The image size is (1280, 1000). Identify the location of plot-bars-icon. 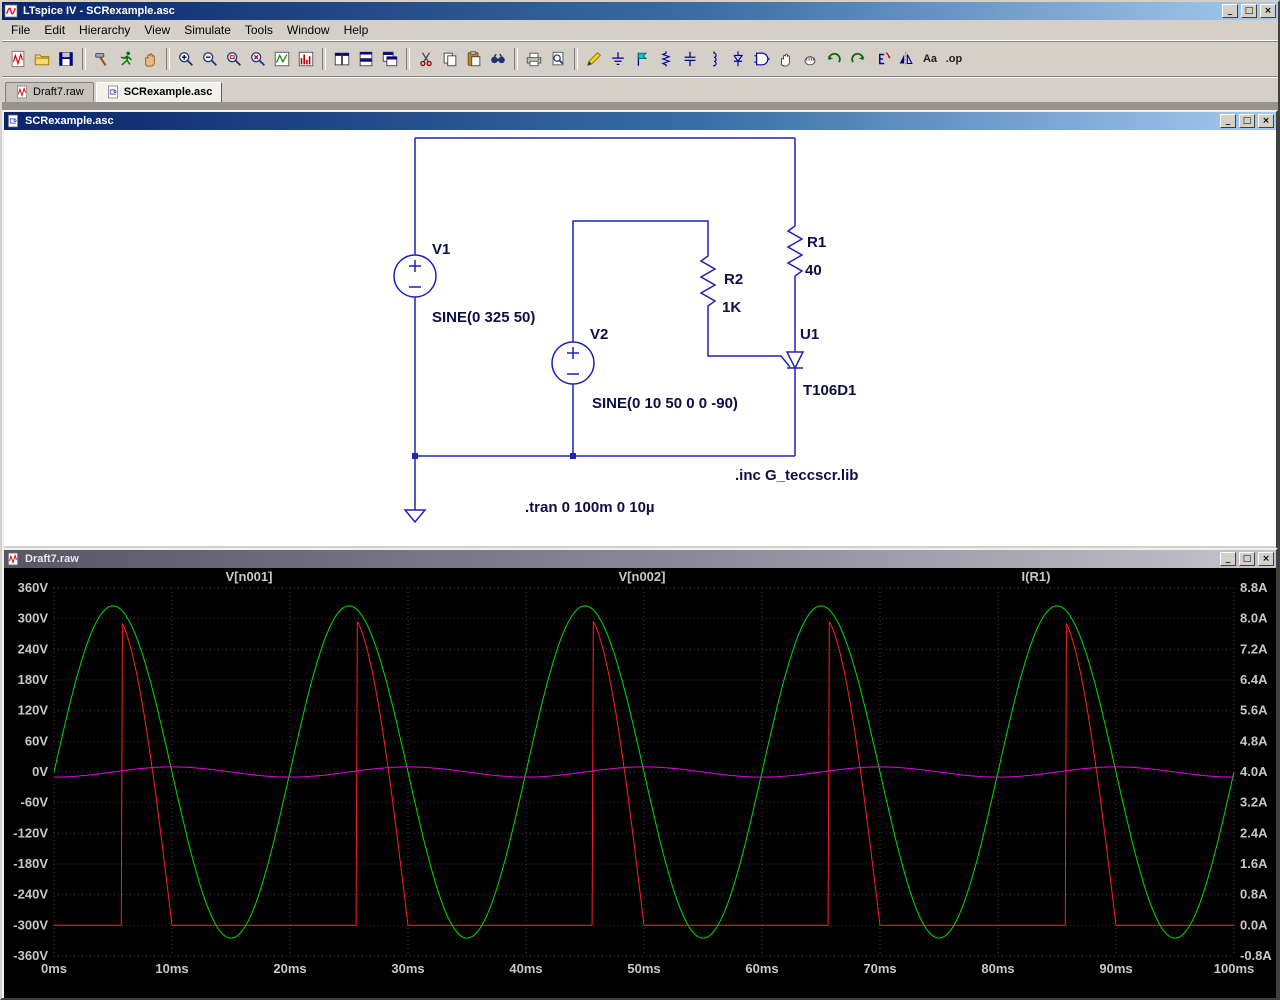
(306, 59).